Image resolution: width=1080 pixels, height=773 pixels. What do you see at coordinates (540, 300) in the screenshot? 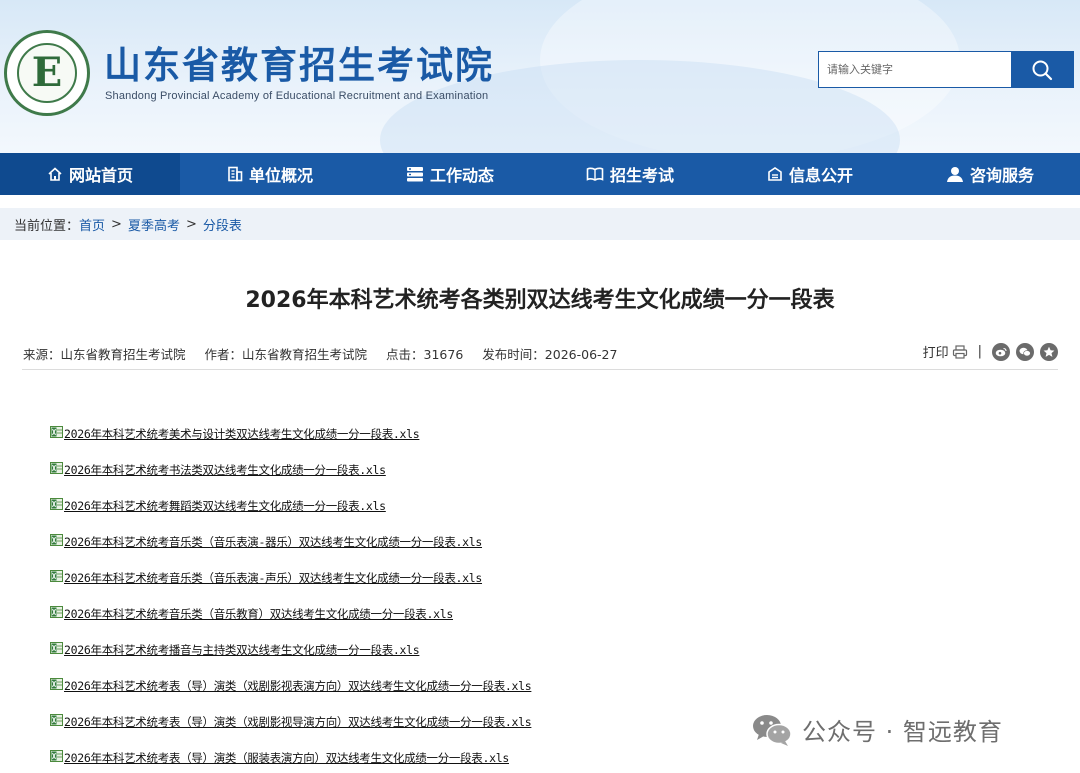
I see `article-title: 2026年本科艺术统考各类别双达线考生文化成绩一分一段表` at bounding box center [540, 300].